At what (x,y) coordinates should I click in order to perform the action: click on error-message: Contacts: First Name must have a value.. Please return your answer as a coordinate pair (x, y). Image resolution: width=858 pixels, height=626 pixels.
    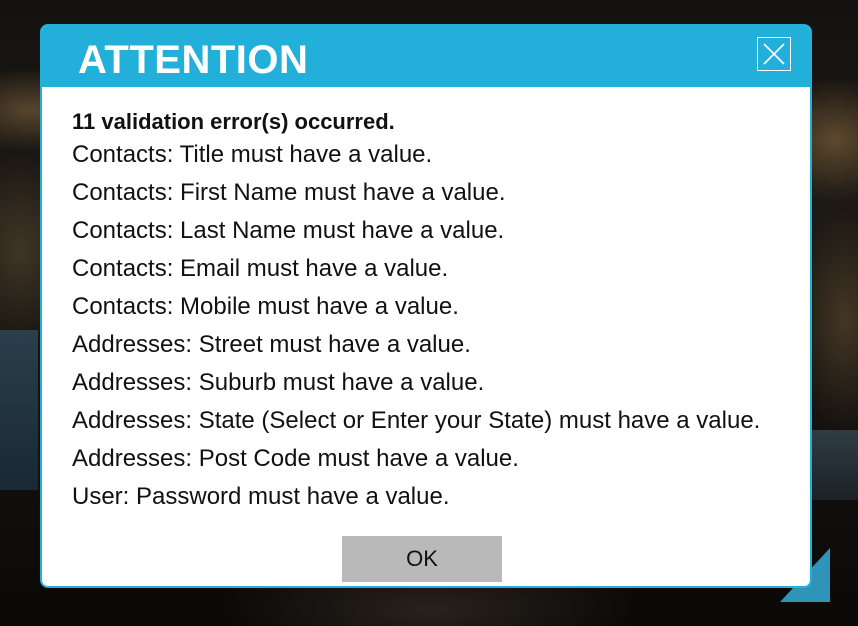
    Looking at the image, I should click on (289, 192).